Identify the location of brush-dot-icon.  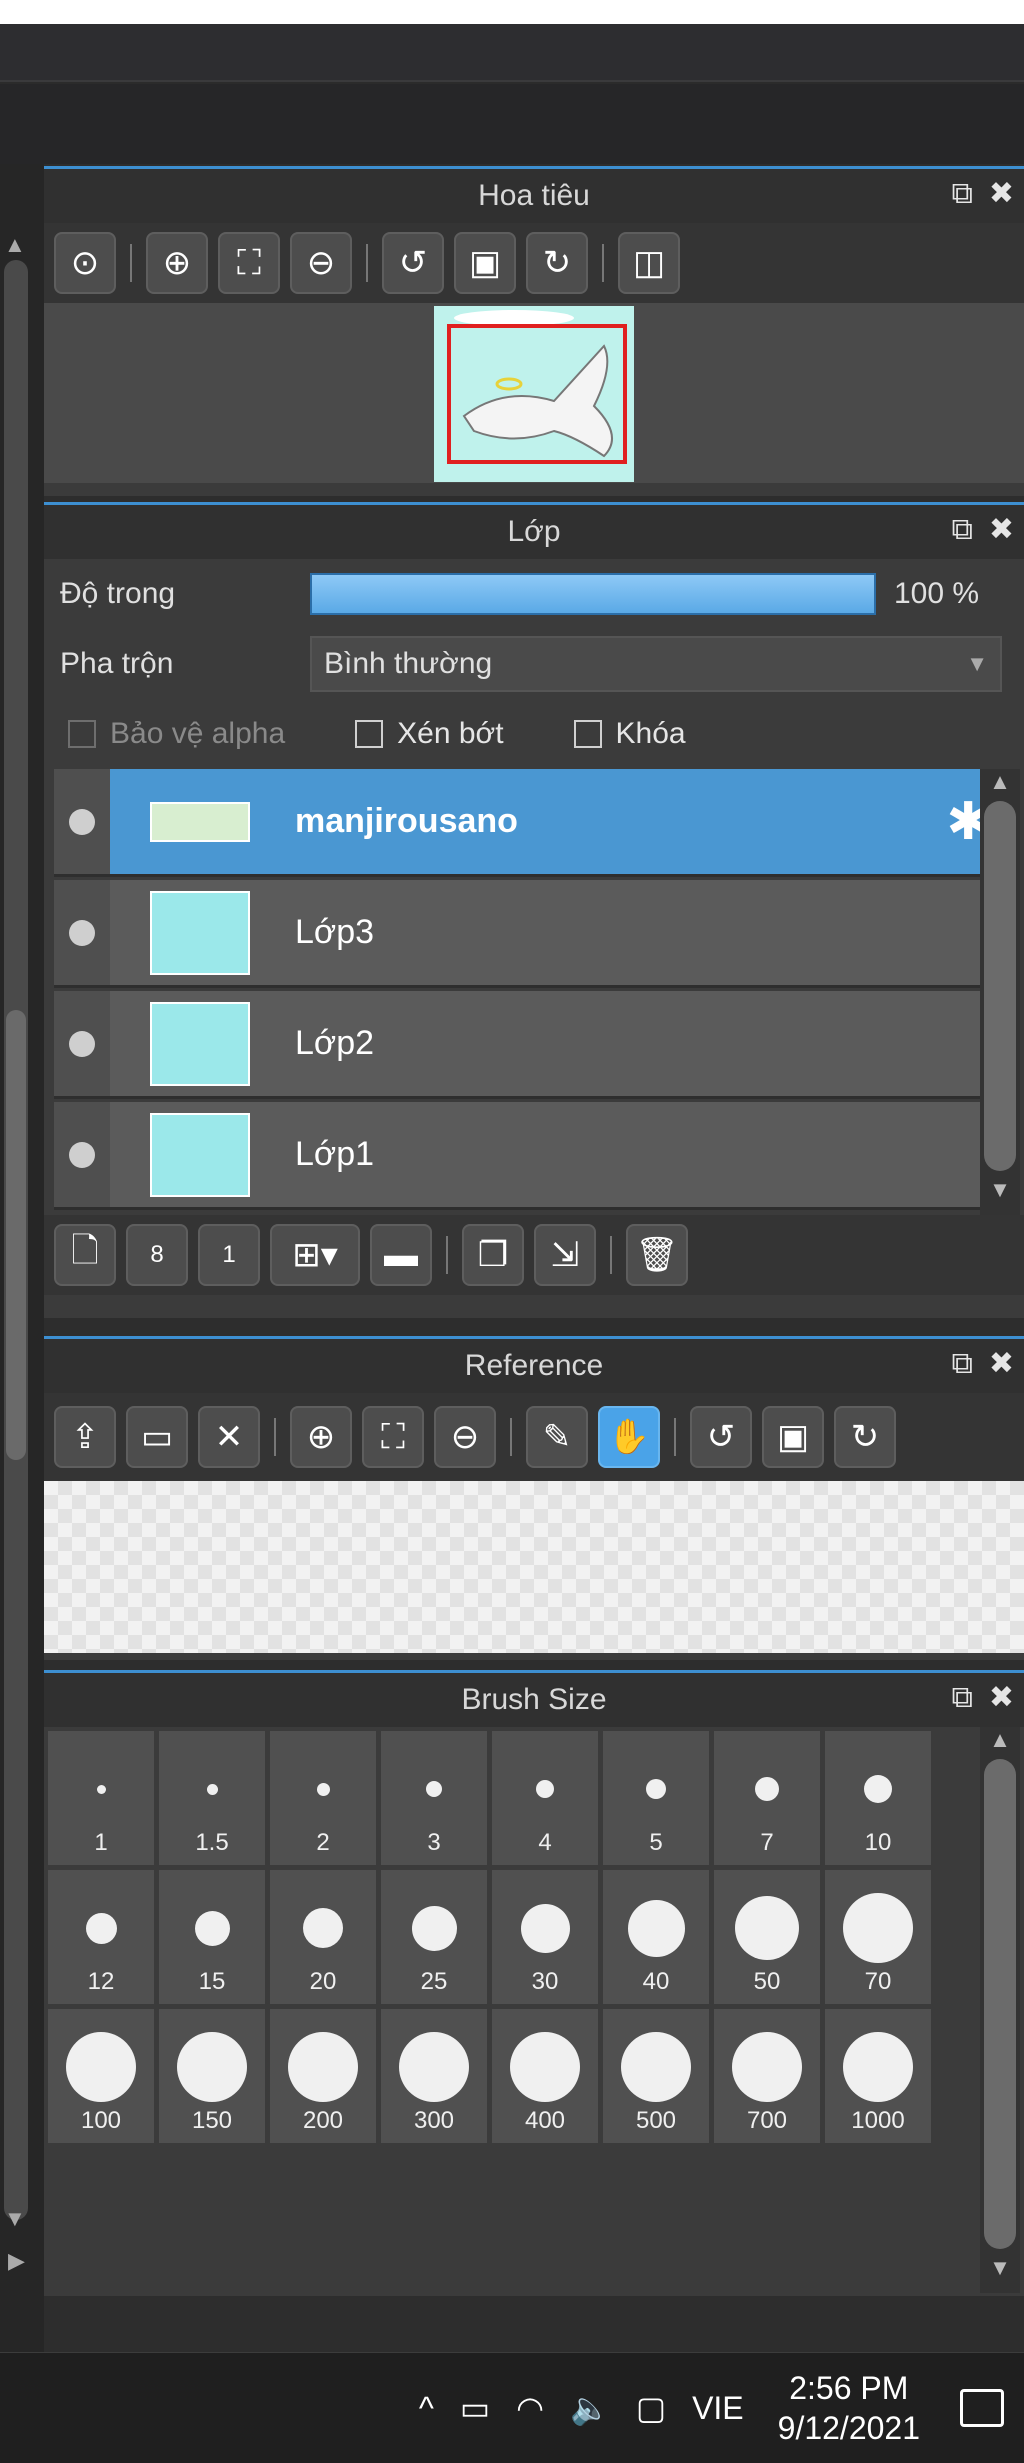
(323, 1928).